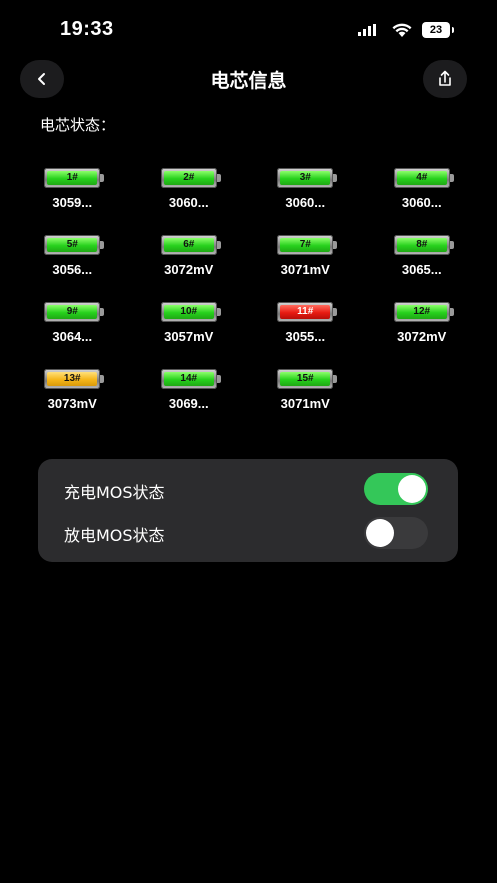 Image resolution: width=497 pixels, height=883 pixels. I want to click on cell-item: 6# 3072mV, so click(191, 268).